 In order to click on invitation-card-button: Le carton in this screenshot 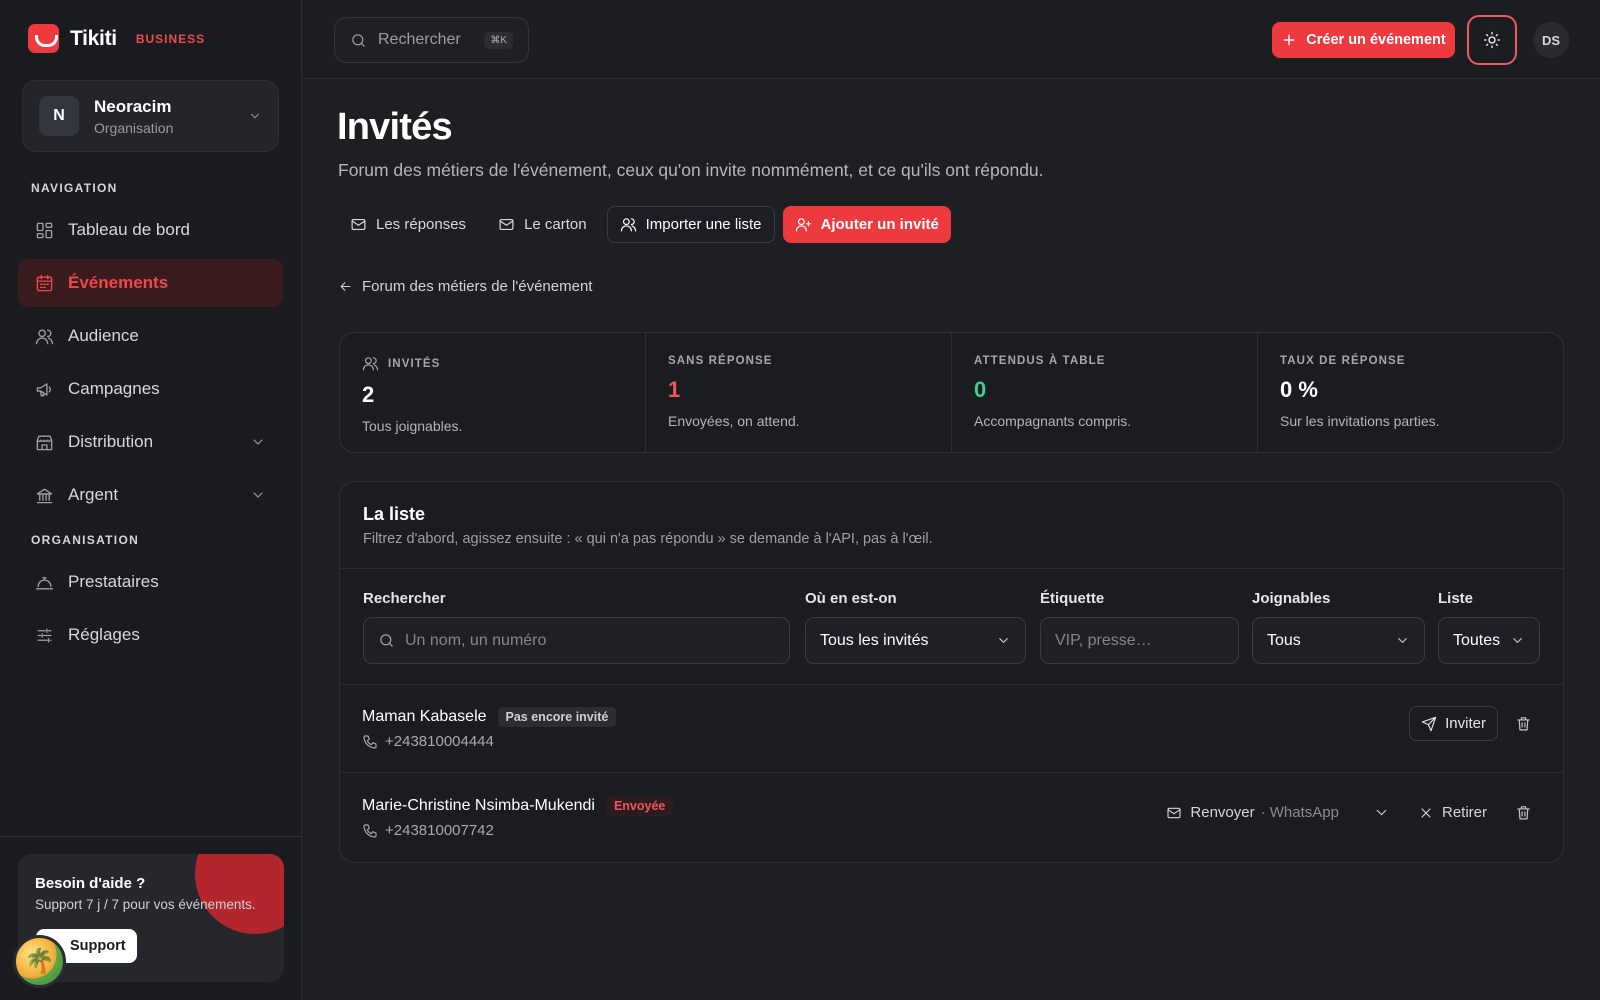, I will do `click(542, 224)`.